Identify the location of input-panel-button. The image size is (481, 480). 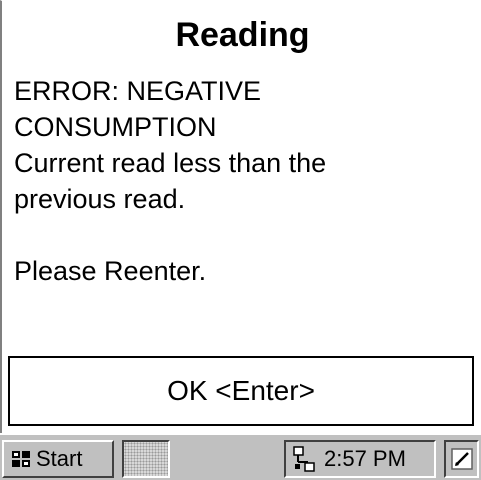
(146, 459).